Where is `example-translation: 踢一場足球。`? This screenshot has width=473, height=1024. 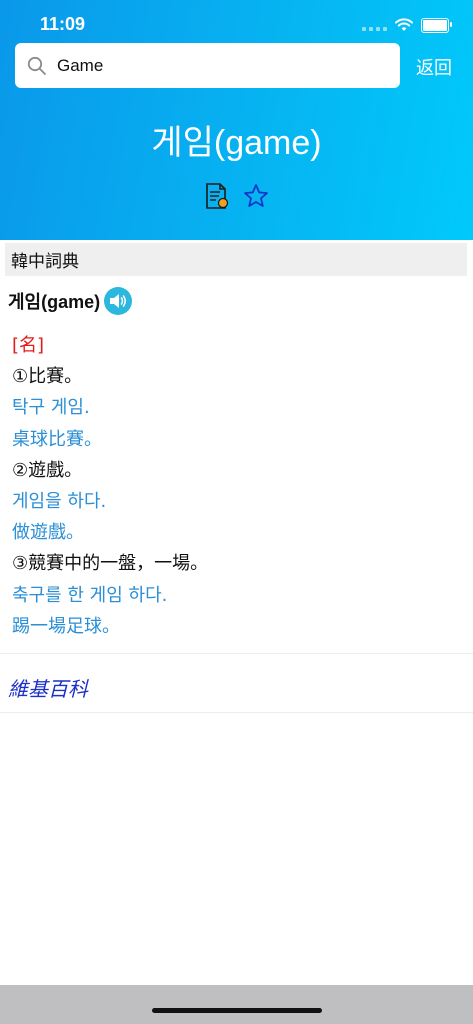
example-translation: 踢一場足球。 is located at coordinates (66, 626).